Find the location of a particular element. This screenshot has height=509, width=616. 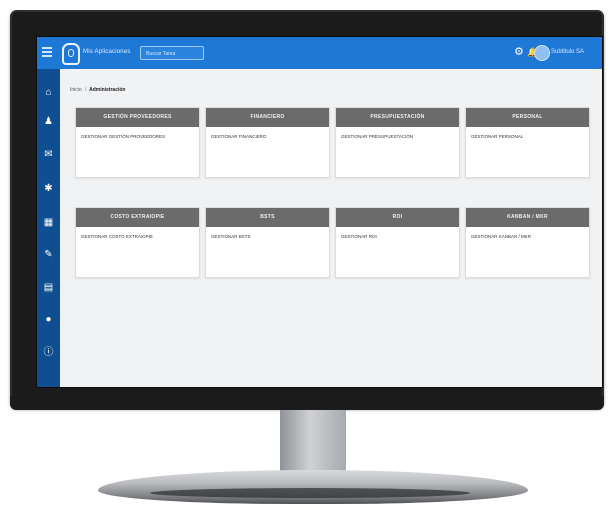

user-name: Subtitulo SA is located at coordinates (567, 52).